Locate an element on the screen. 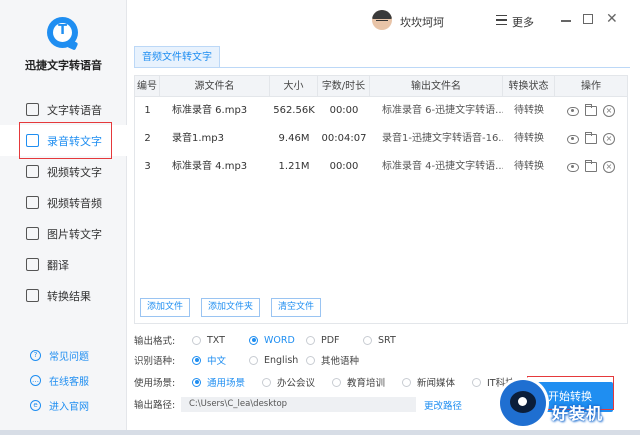  official-site-link: e 进入官网 is located at coordinates (63, 405).